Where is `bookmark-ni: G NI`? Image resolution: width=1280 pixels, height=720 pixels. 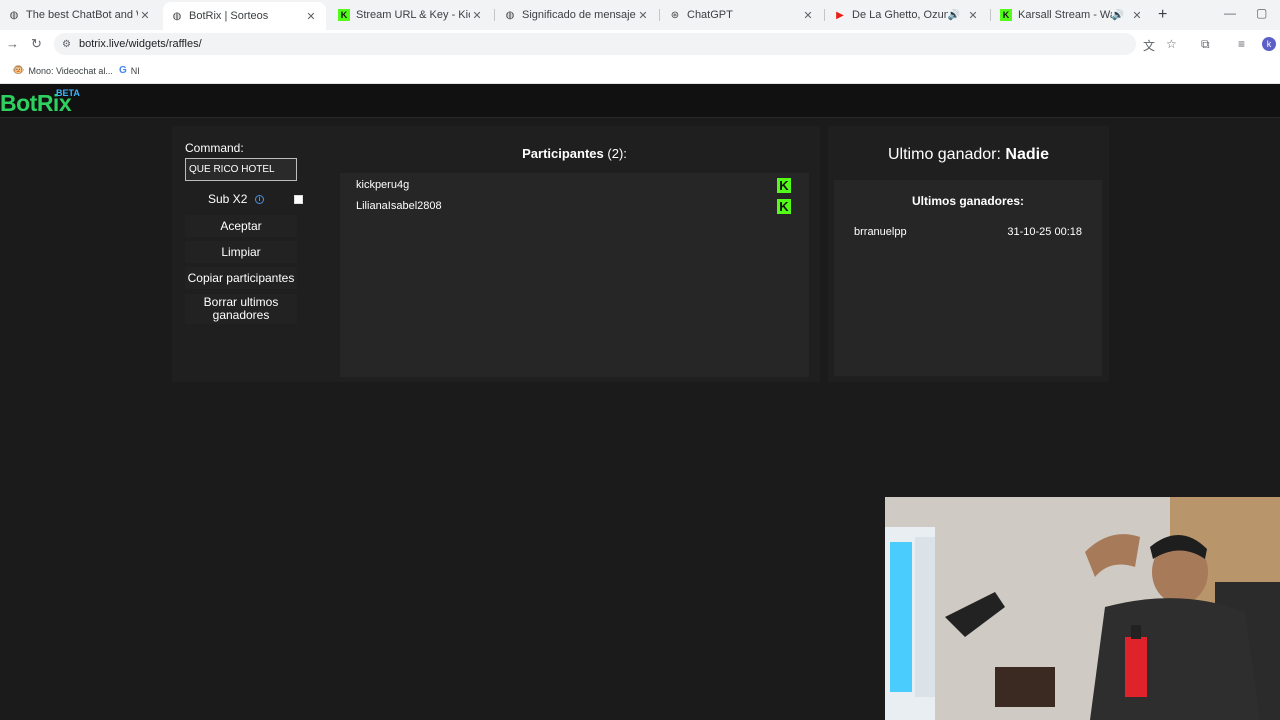 bookmark-ni: G NI is located at coordinates (129, 70).